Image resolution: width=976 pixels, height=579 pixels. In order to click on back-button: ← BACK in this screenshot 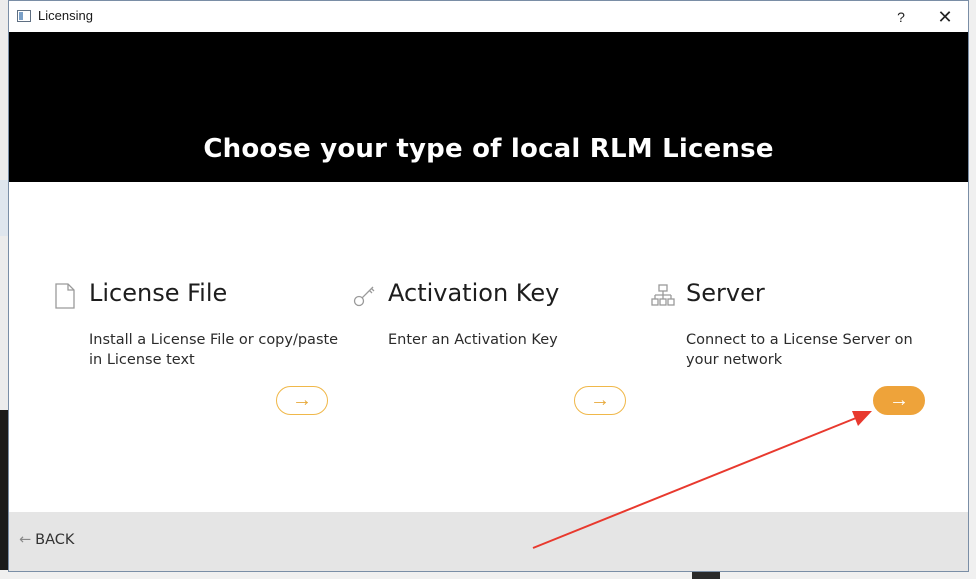, I will do `click(46, 540)`.